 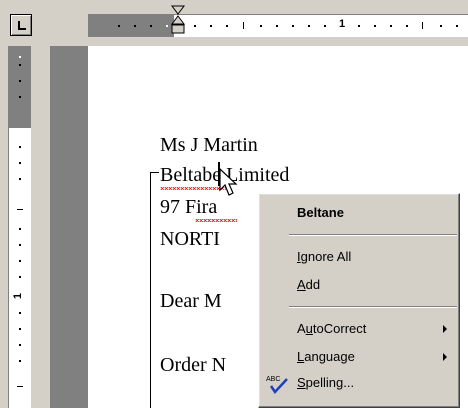 I want to click on suggestion-label: Beltane, so click(x=320, y=212).